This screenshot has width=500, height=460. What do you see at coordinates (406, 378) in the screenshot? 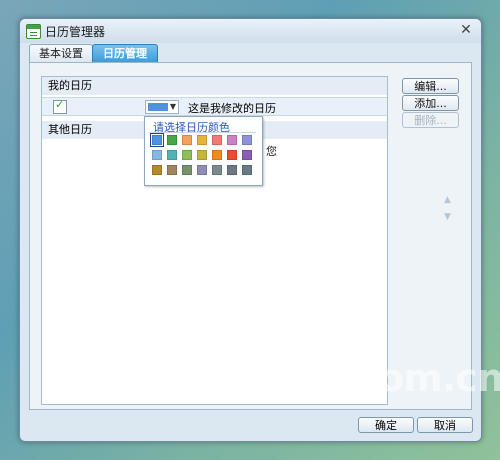
I see `watermark: iT.com.cn` at bounding box center [406, 378].